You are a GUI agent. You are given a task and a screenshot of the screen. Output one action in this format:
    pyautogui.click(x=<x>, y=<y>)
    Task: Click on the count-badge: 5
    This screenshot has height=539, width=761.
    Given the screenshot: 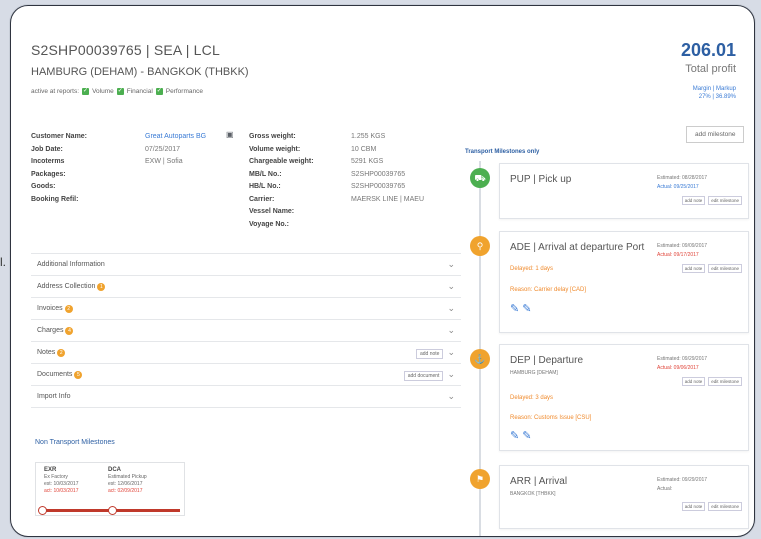 What is the action you would take?
    pyautogui.click(x=78, y=374)
    